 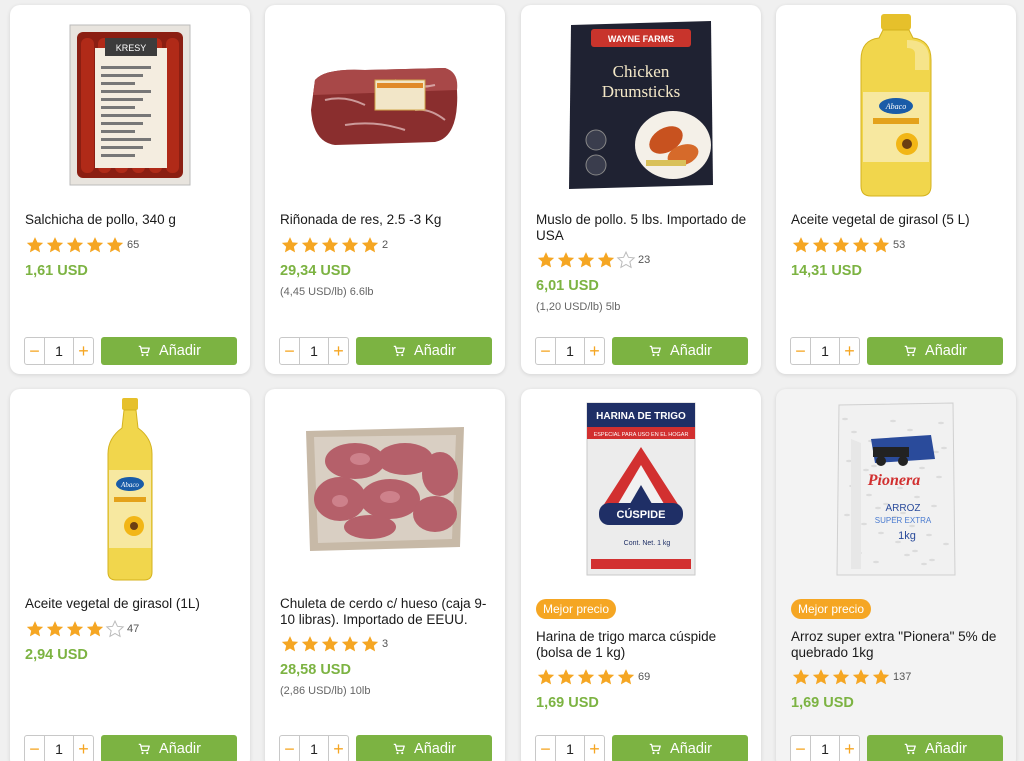 I want to click on product-name: Salchicha de pollo, 340 g, so click(x=132, y=220).